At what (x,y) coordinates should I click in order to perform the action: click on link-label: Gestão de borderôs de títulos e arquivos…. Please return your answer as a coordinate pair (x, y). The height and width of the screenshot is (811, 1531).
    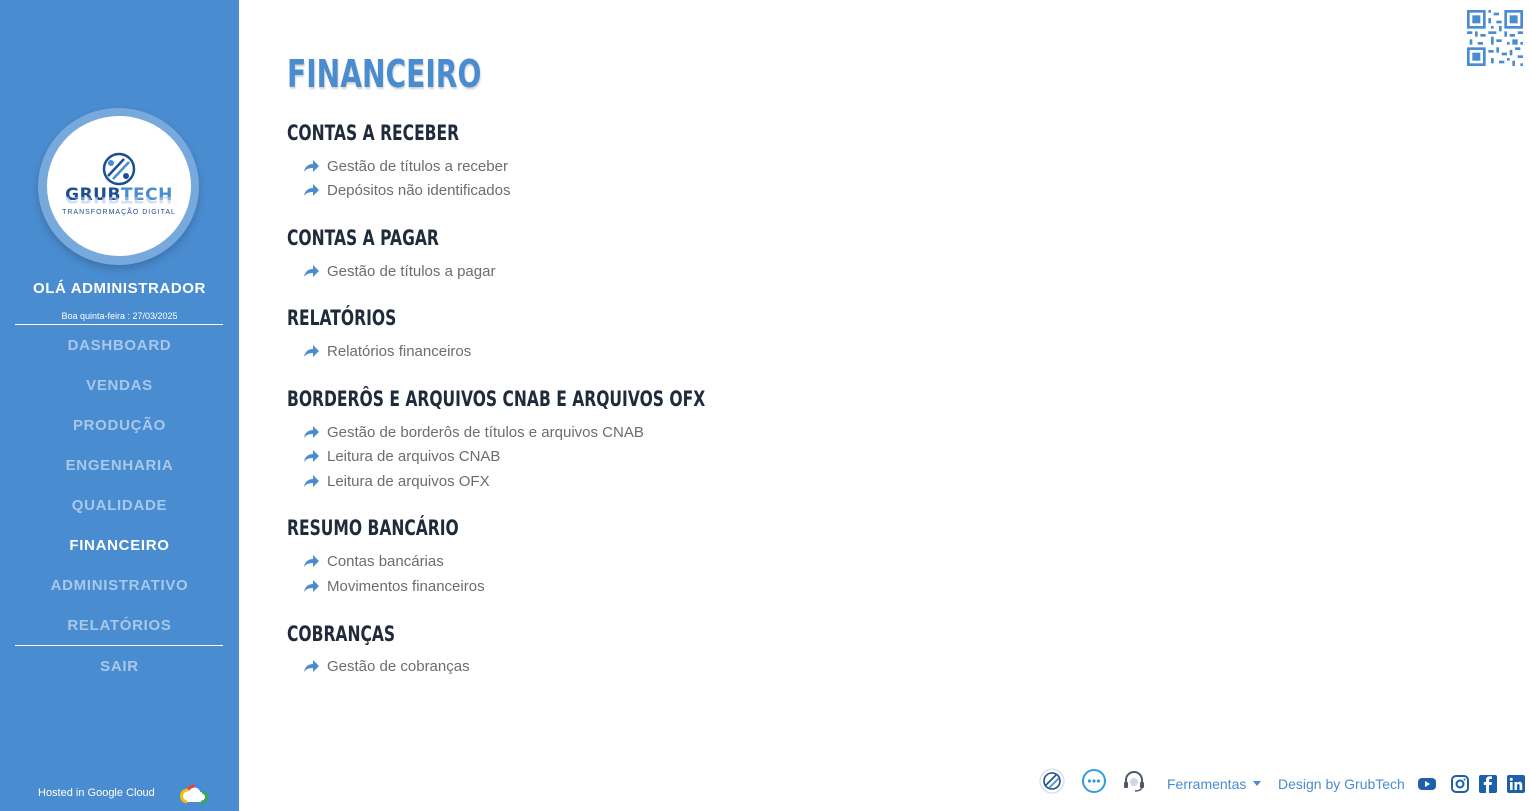
    Looking at the image, I should click on (485, 432).